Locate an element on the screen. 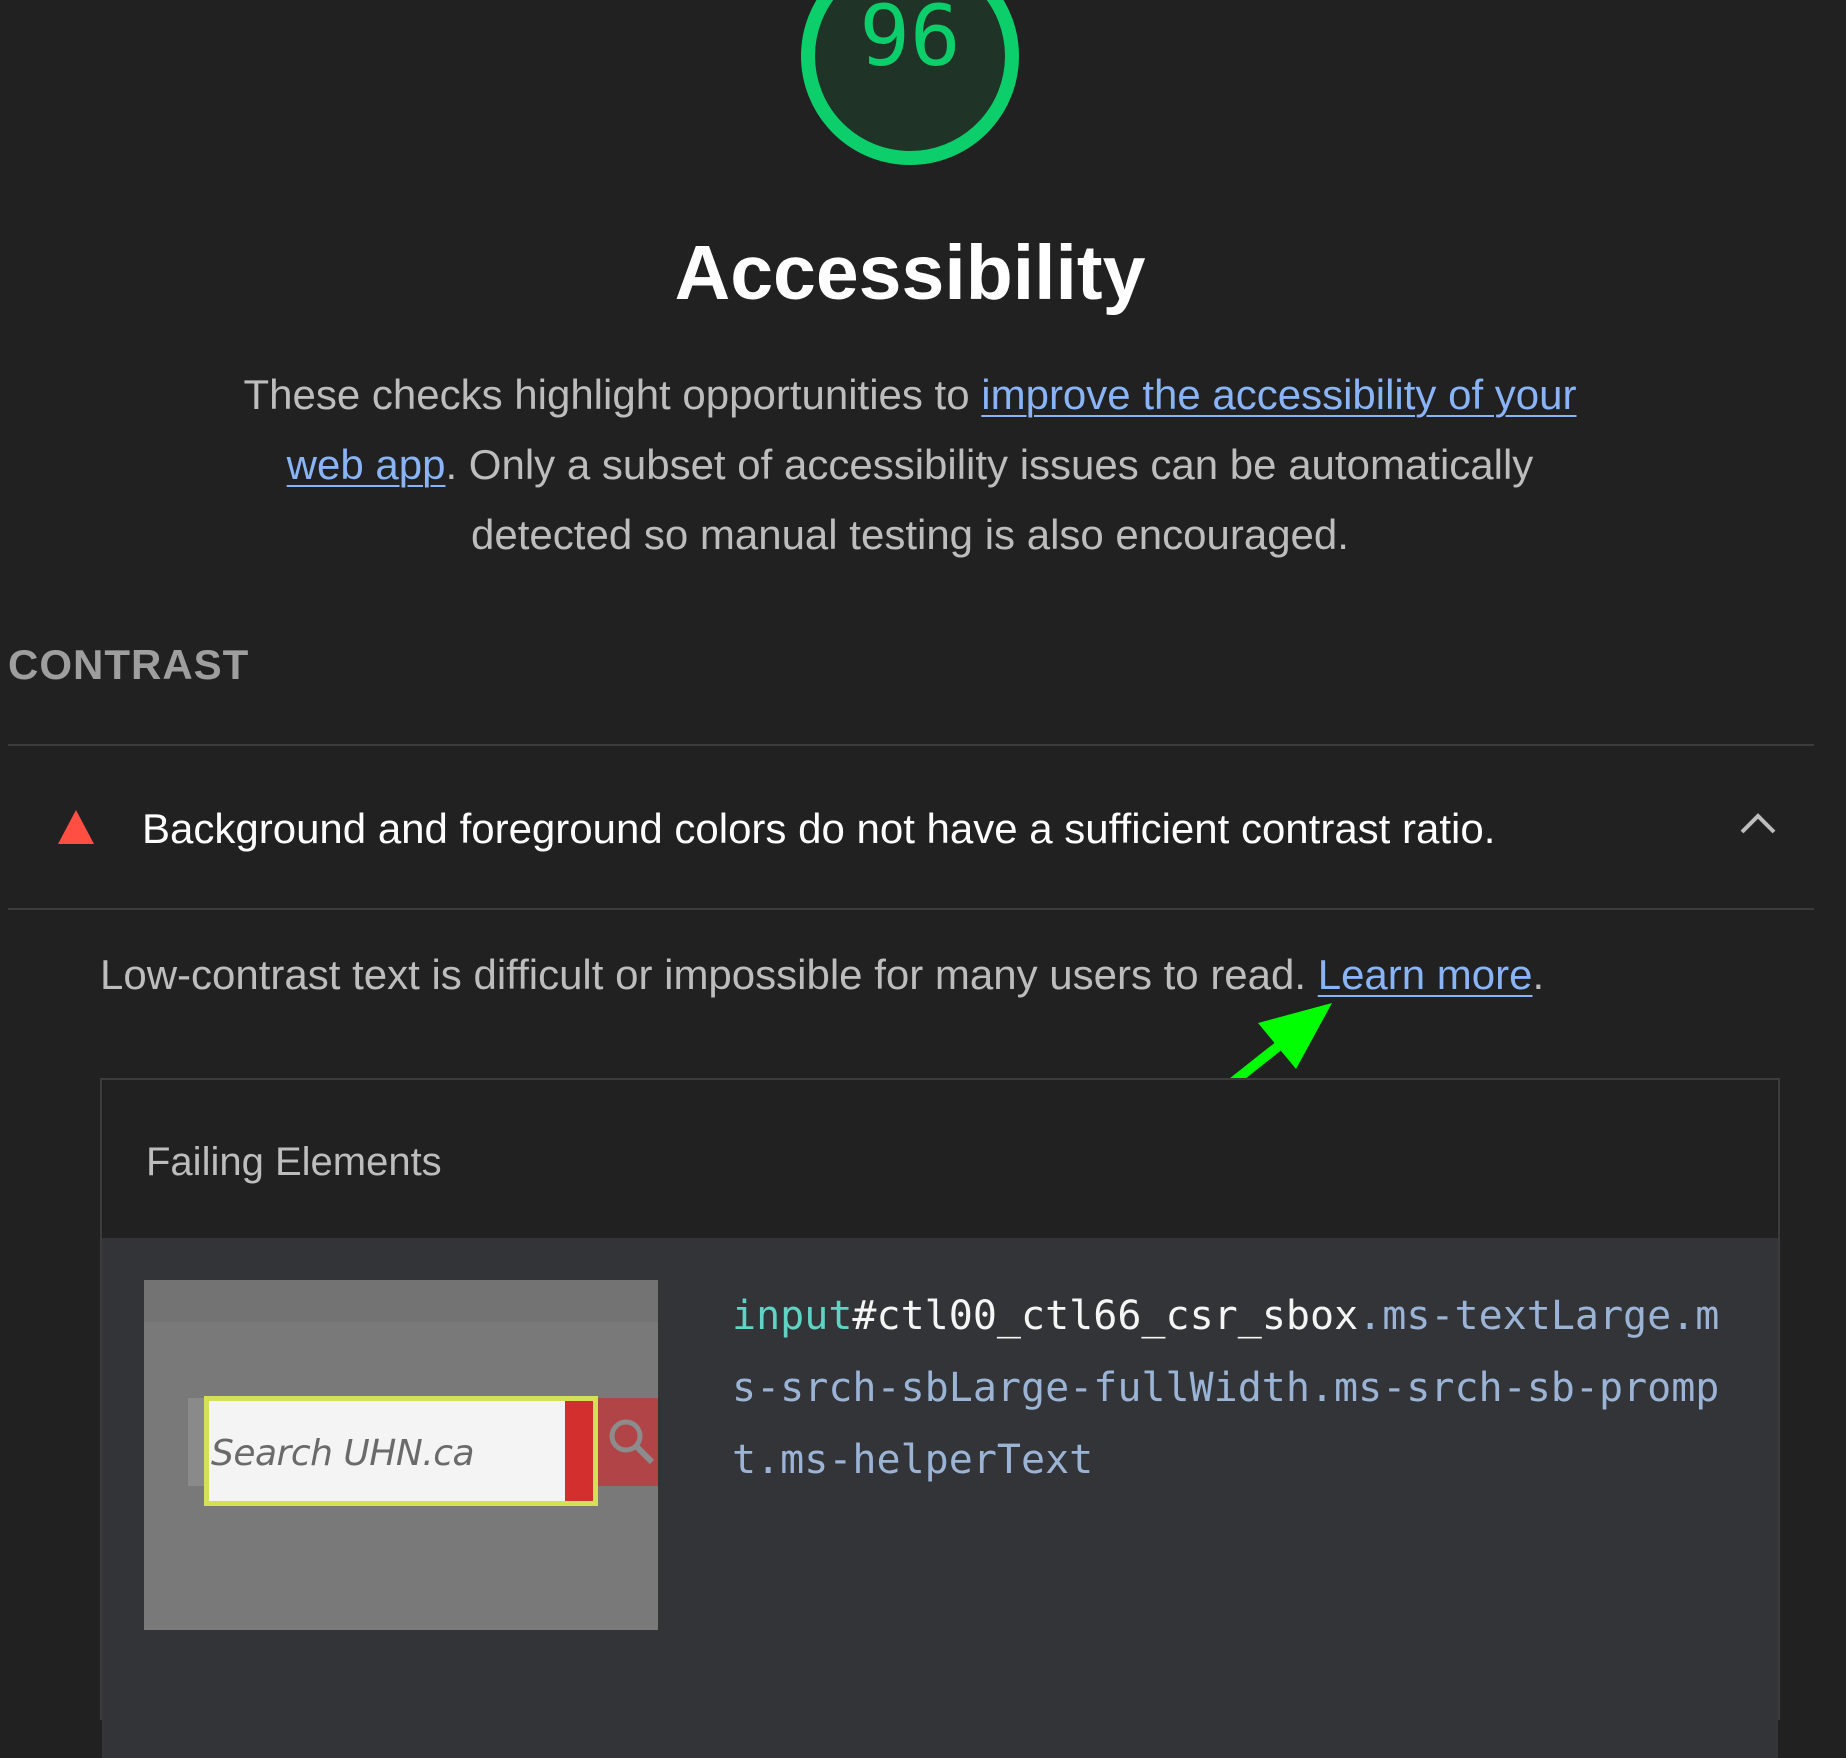 The height and width of the screenshot is (1758, 1846). score-value: 96 is located at coordinates (910, 42).